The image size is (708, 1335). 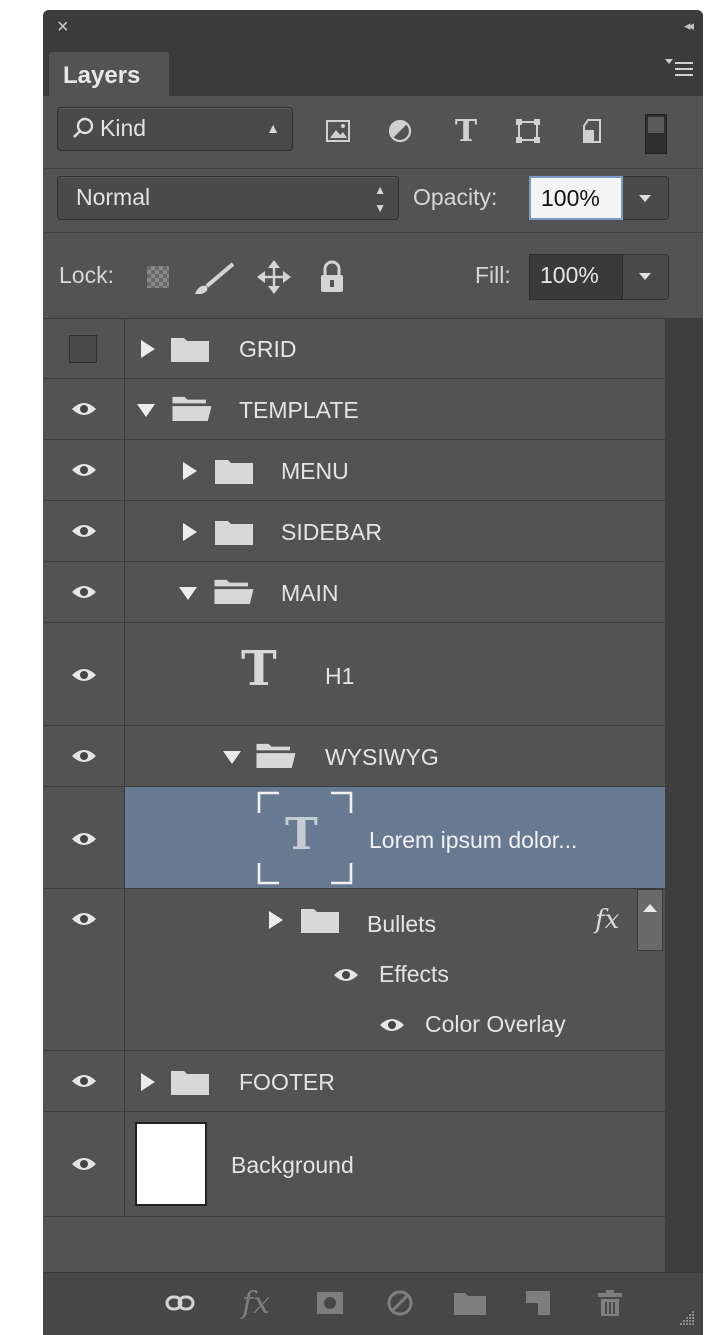 I want to click on collapse-icon: ◂◂, so click(x=689, y=26).